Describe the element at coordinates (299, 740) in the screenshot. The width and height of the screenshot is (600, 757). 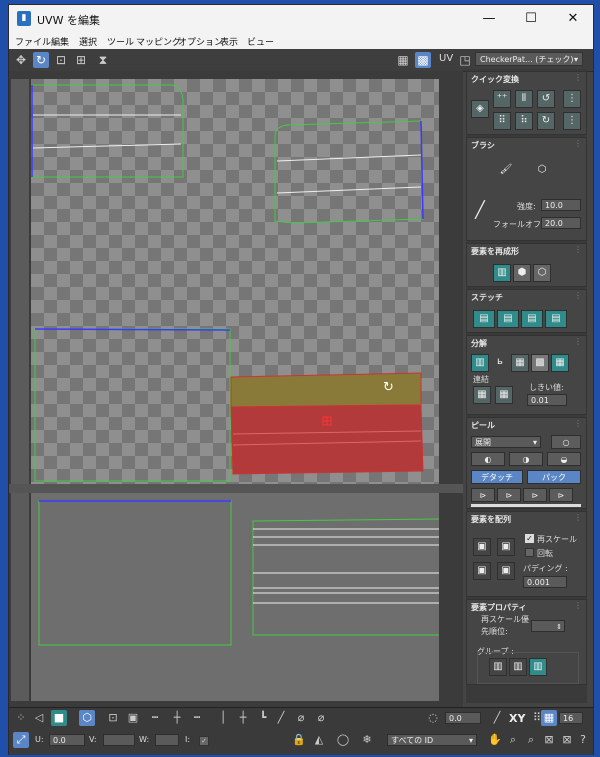
I see `lock-icon: 🔒` at that location.